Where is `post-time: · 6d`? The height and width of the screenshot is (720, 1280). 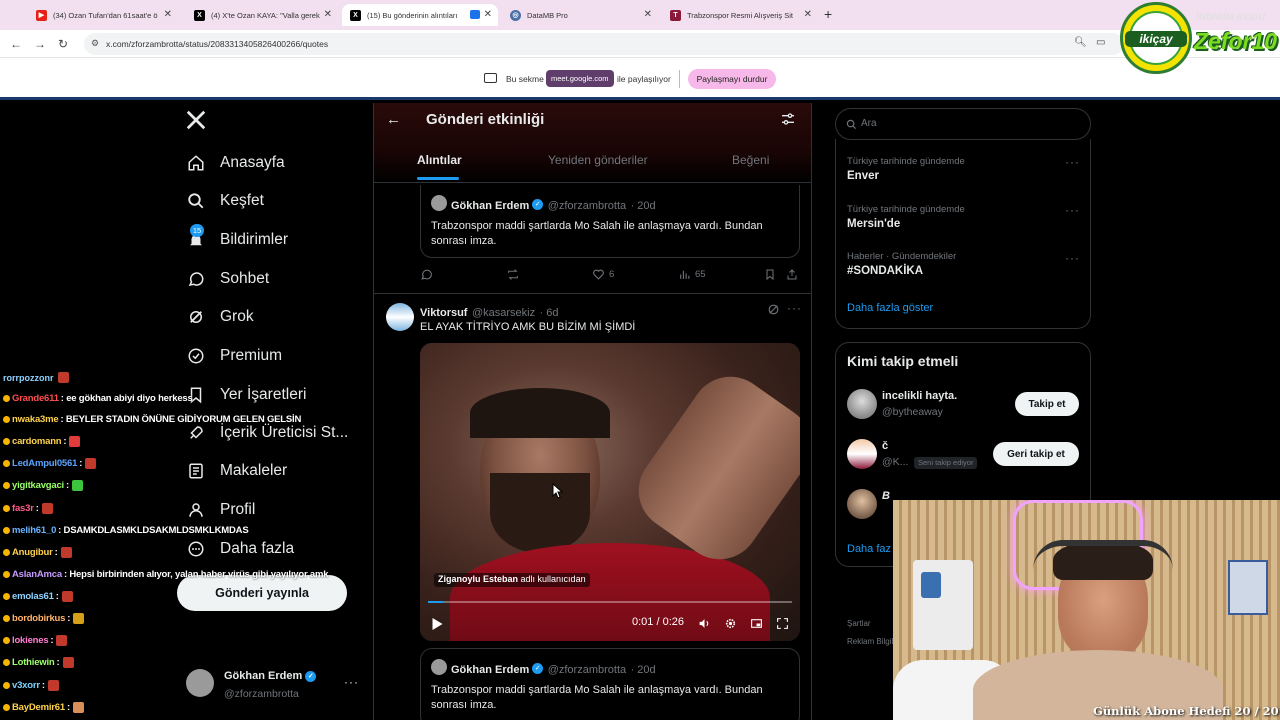
post-time: · 6d is located at coordinates (549, 313).